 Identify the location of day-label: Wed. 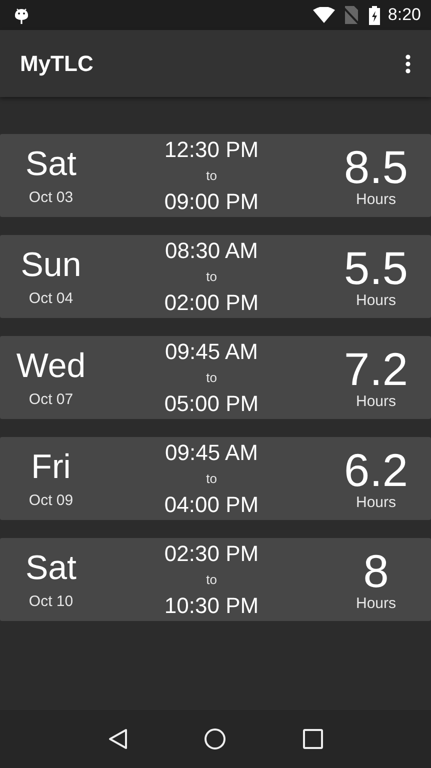
(51, 366).